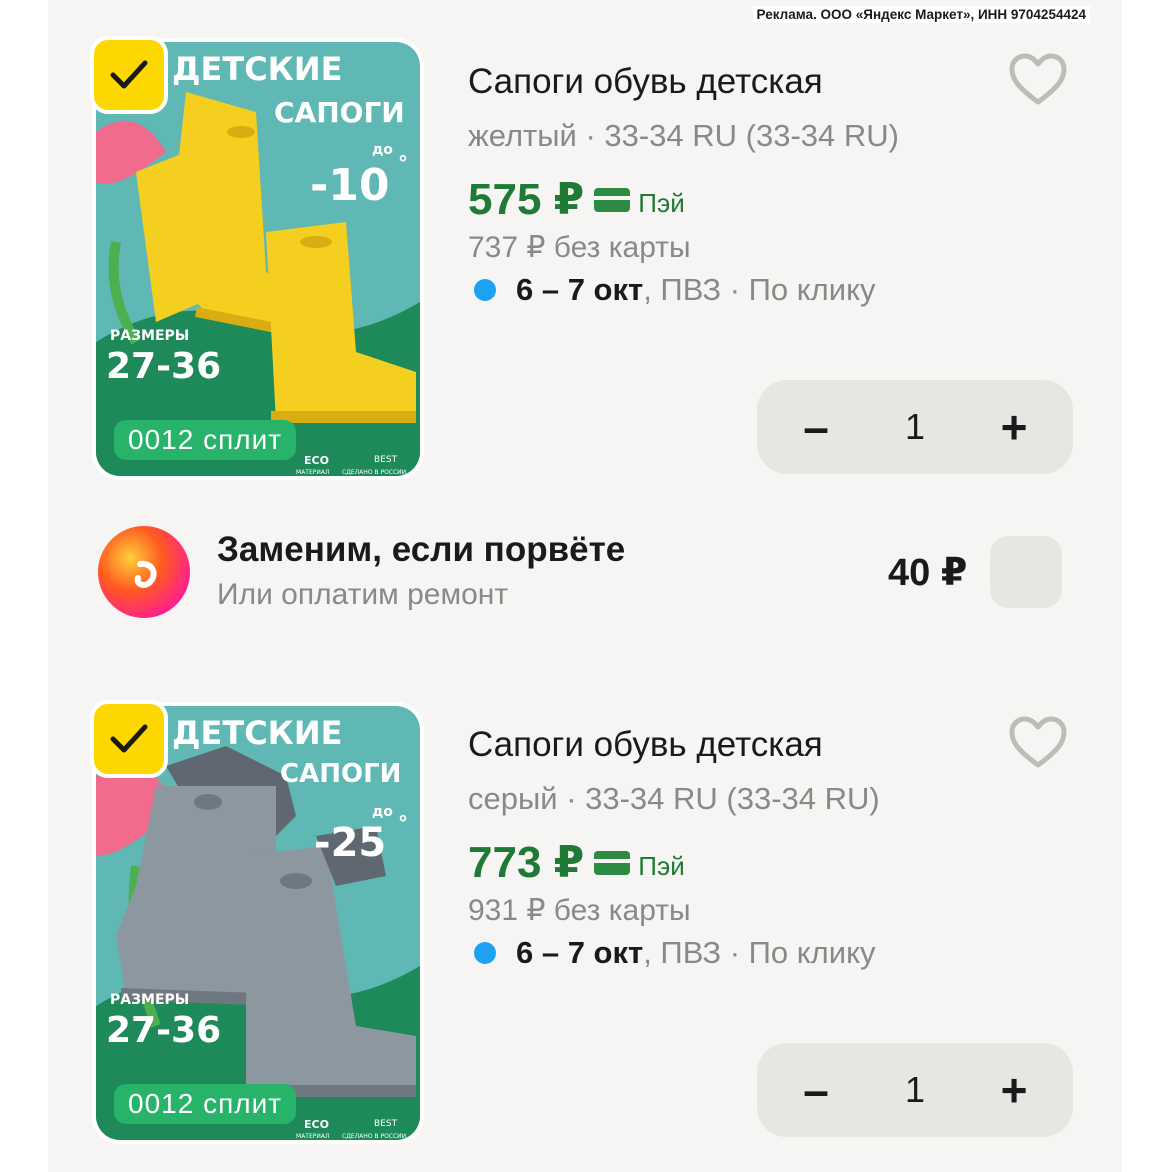  What do you see at coordinates (363, 594) in the screenshot?
I see `insurance-subtitle: Или оплатим ремонт` at bounding box center [363, 594].